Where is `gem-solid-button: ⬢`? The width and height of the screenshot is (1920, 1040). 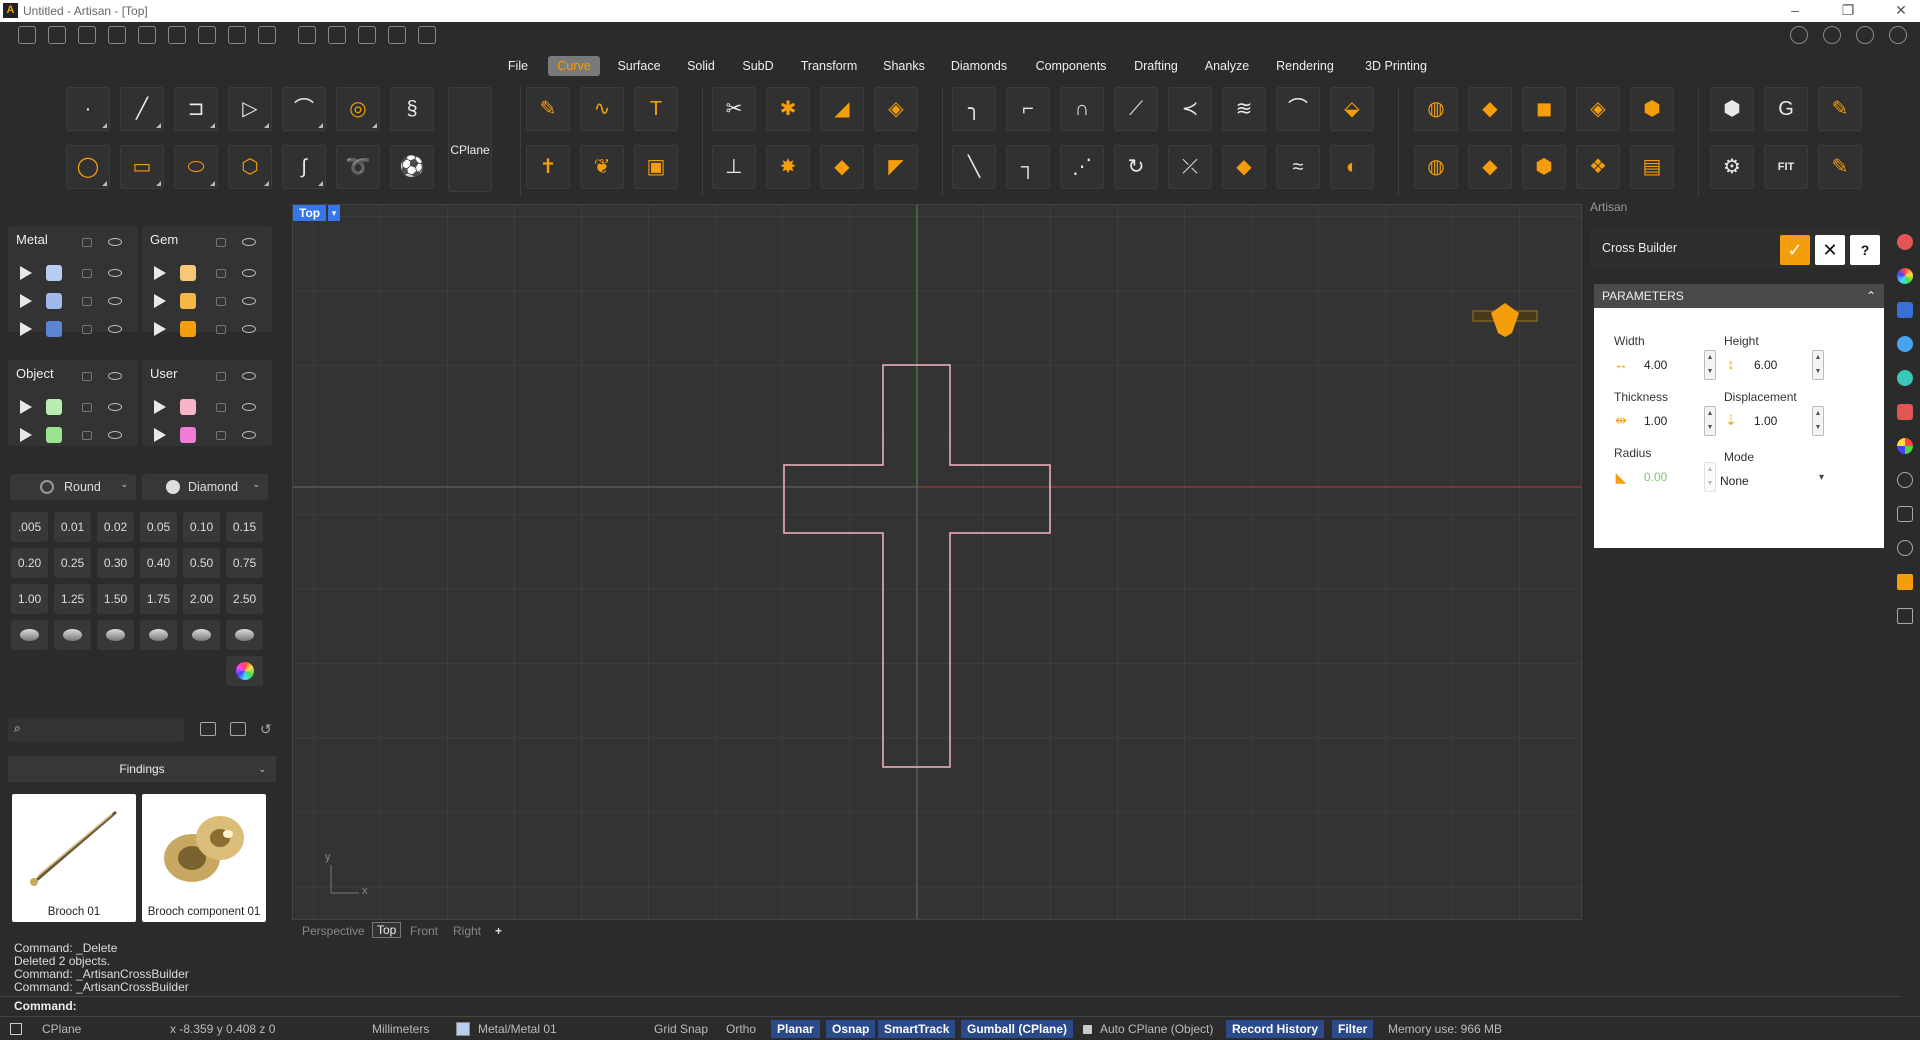
gem-solid-button: ⬢ is located at coordinates (1544, 167).